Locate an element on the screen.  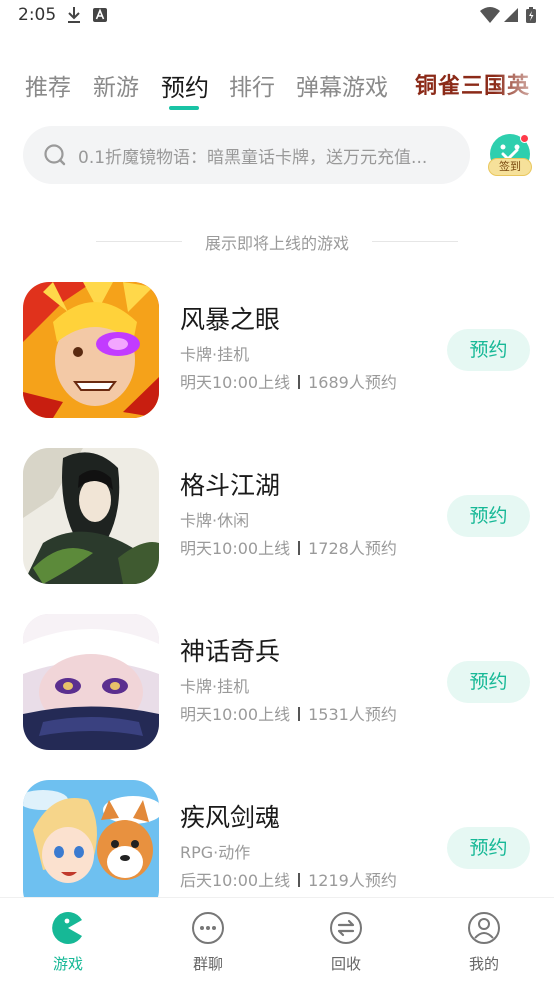
status-time: 2:05 is located at coordinates (37, 15).